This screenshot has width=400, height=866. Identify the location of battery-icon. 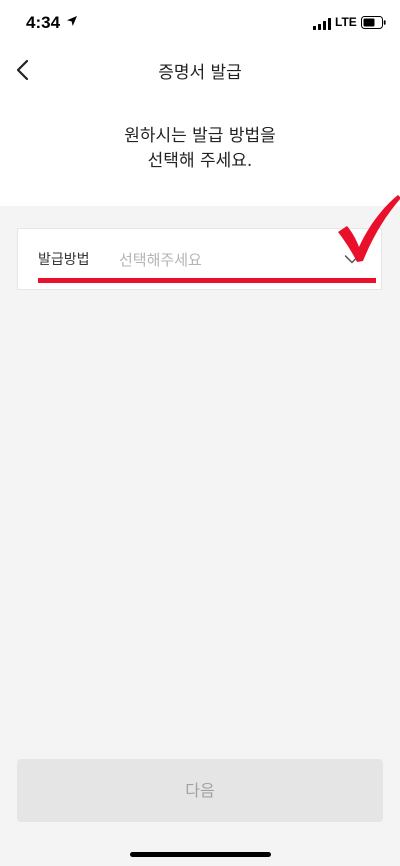
(373, 22).